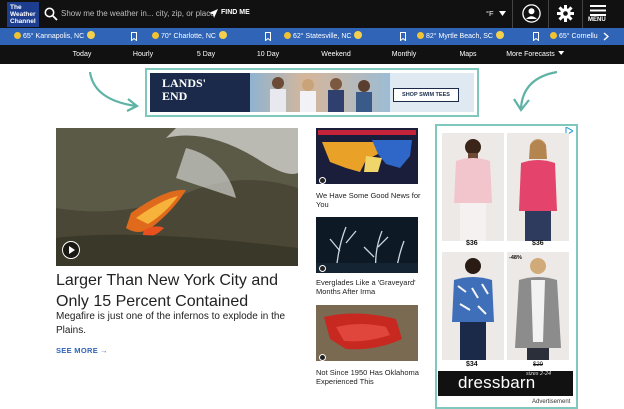  I want to click on location-item: 65° Kannapolis, NC, so click(55, 36).